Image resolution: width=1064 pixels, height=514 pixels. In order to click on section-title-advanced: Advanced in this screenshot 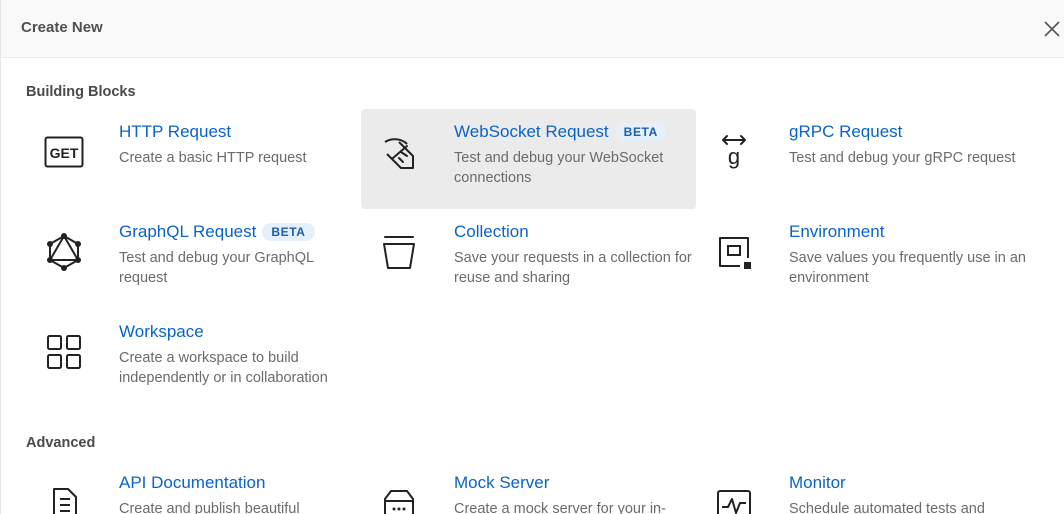, I will do `click(61, 443)`.